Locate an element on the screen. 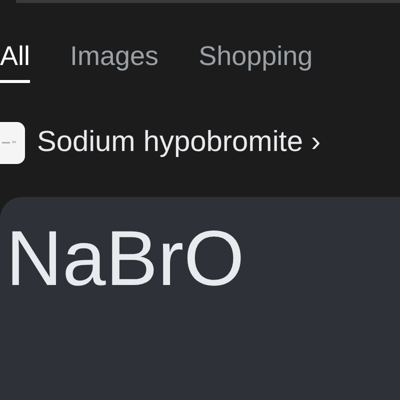 The image size is (400, 400). search-tab: Images is located at coordinates (114, 58).